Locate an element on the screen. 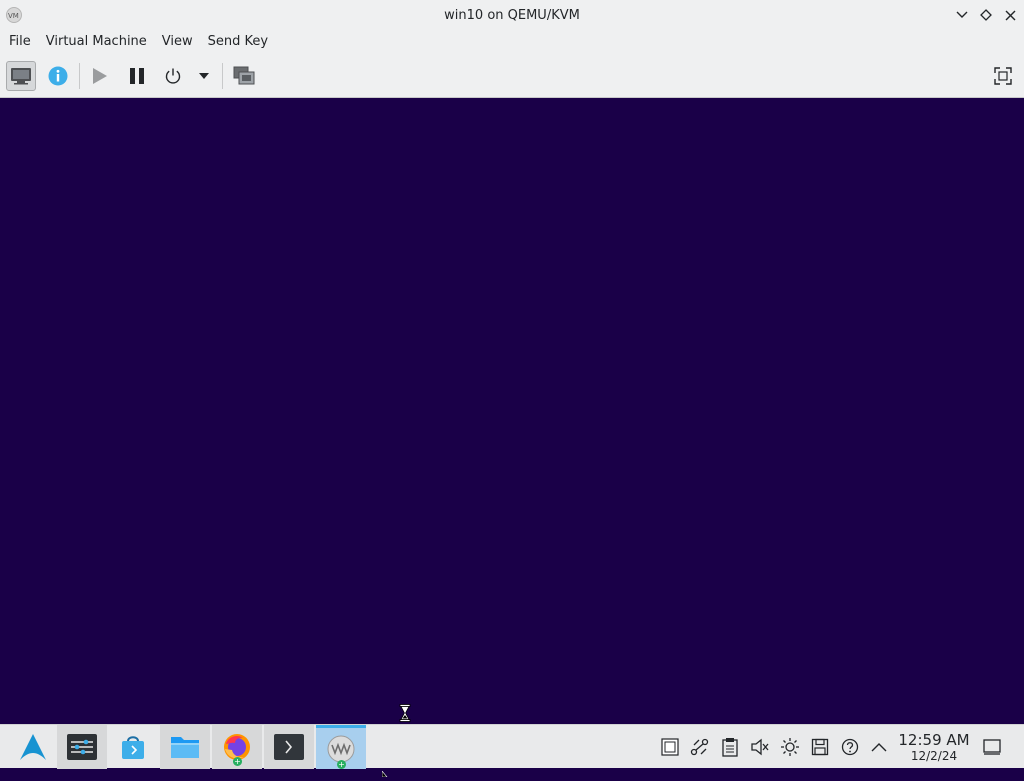 Image resolution: width=1024 pixels, height=781 pixels. task-virt-manager: + is located at coordinates (341, 747).